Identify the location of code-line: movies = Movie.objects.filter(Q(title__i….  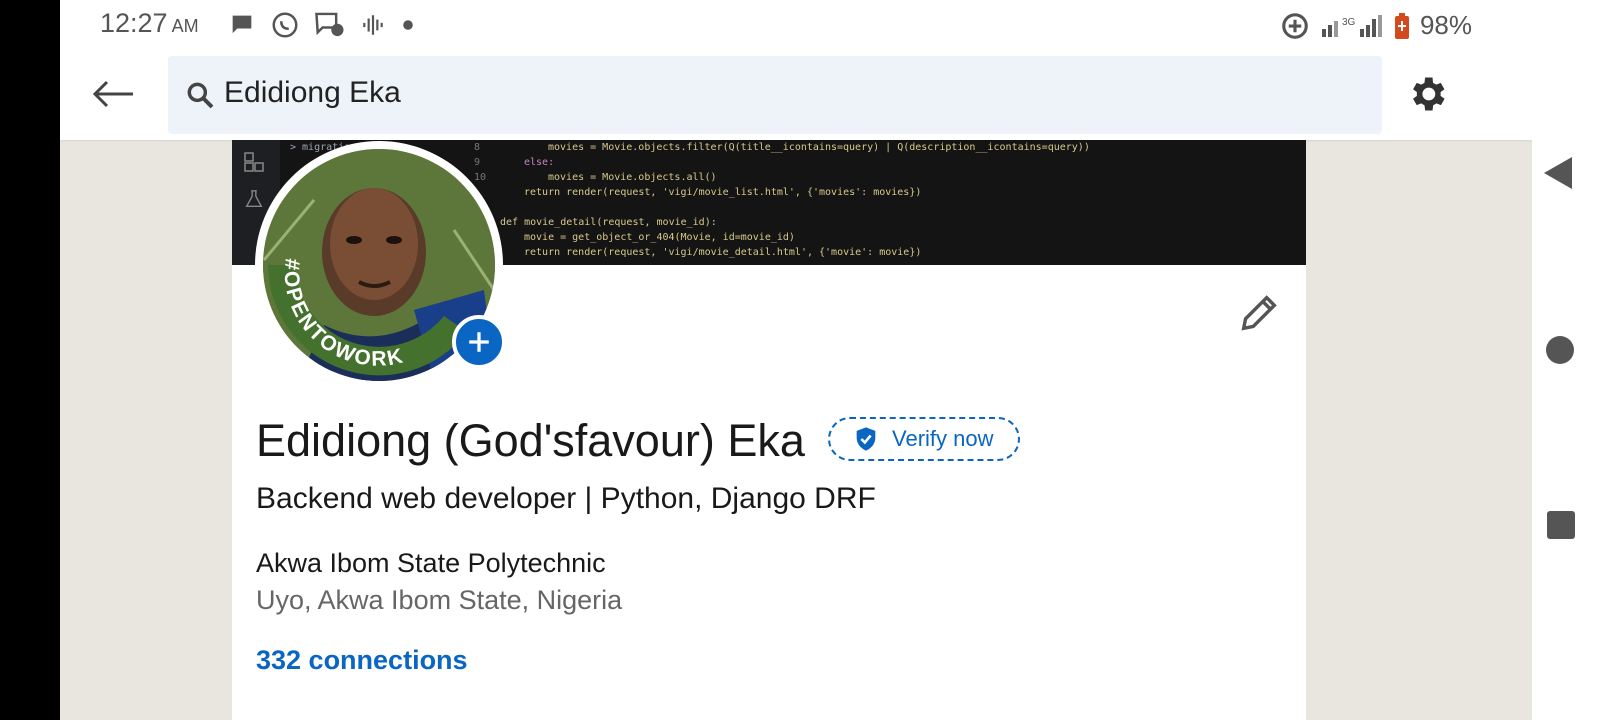
(819, 147).